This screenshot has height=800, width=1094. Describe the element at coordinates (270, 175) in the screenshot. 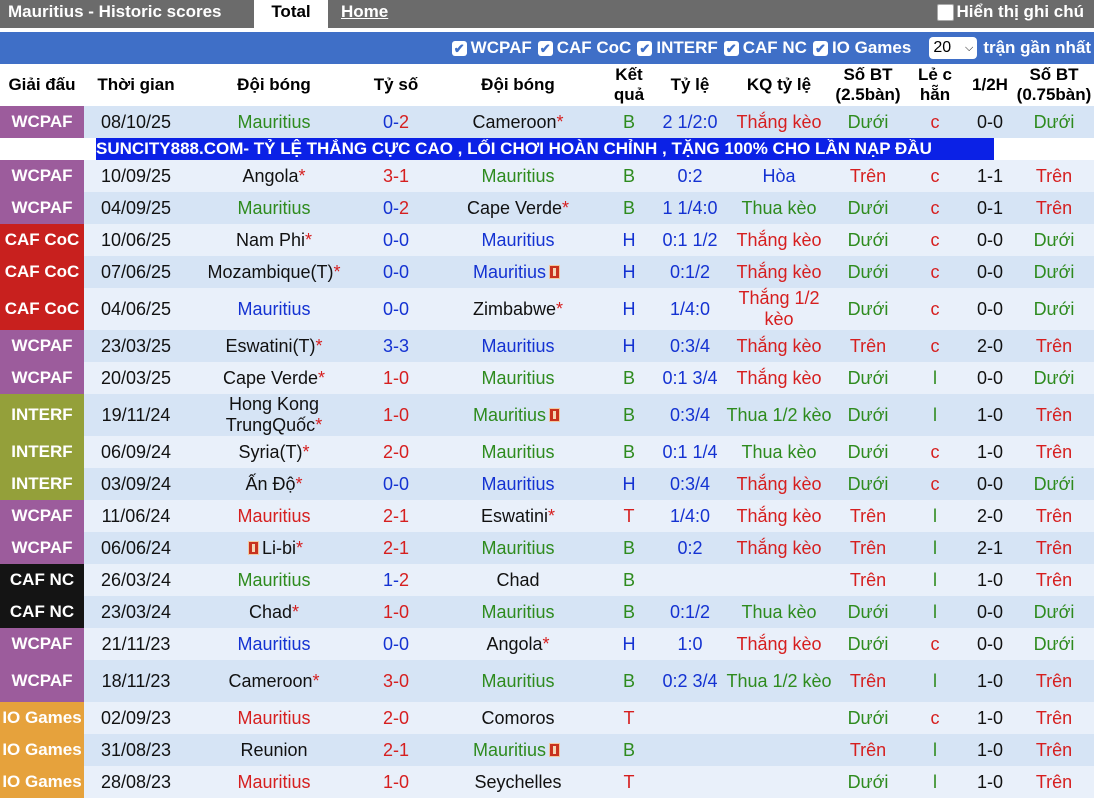

I see `home-team: Angola` at that location.